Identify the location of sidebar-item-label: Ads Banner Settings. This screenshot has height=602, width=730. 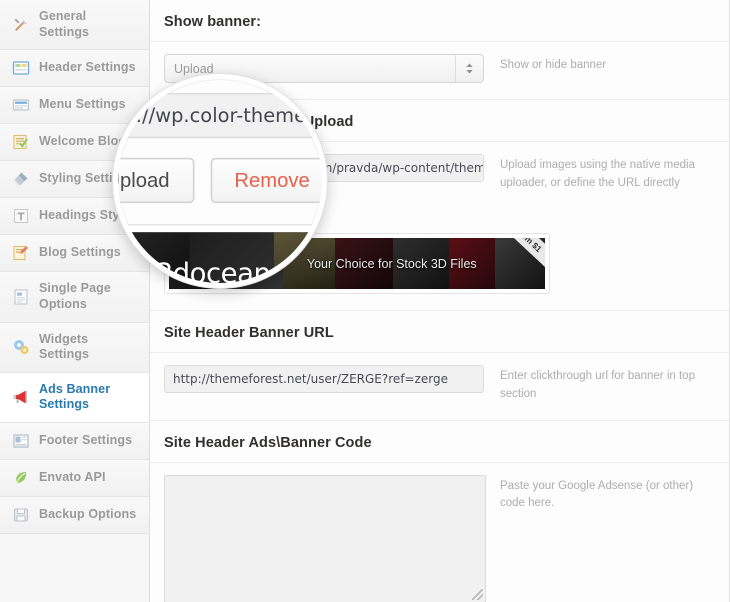
(75, 396).